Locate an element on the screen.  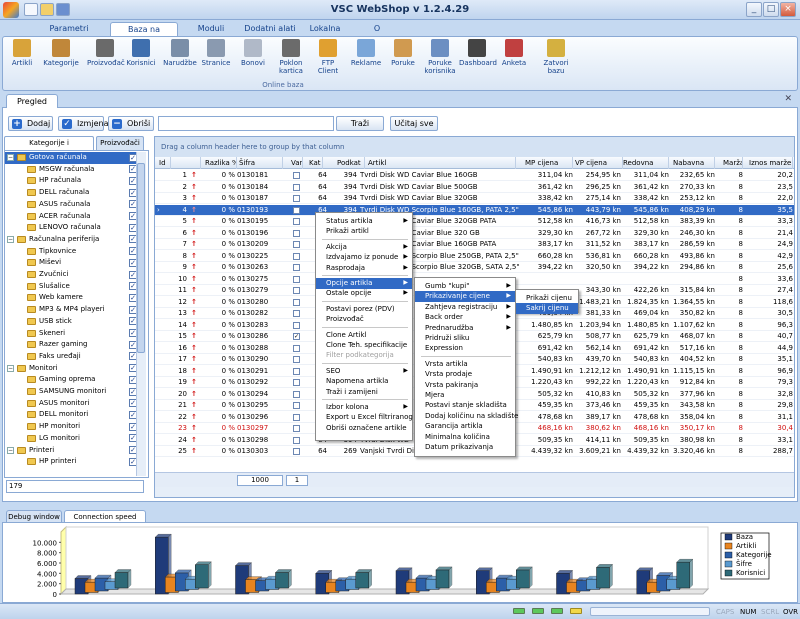
tree-item-skeneri: Skeneri ✓ is located at coordinates (72, 334).